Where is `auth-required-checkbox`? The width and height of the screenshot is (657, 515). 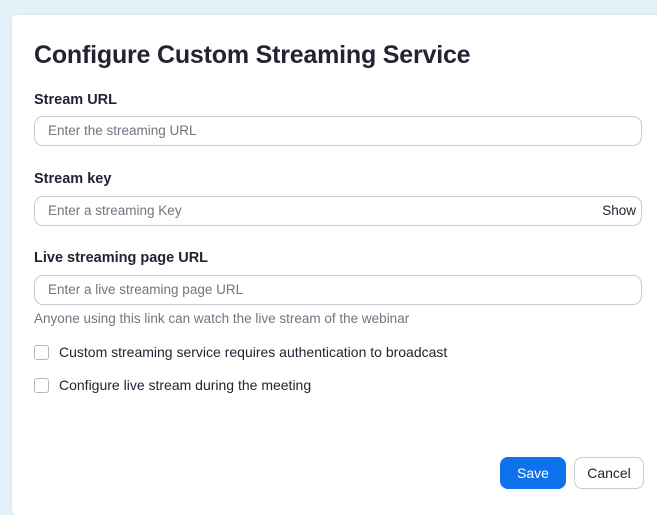 auth-required-checkbox is located at coordinates (41, 352).